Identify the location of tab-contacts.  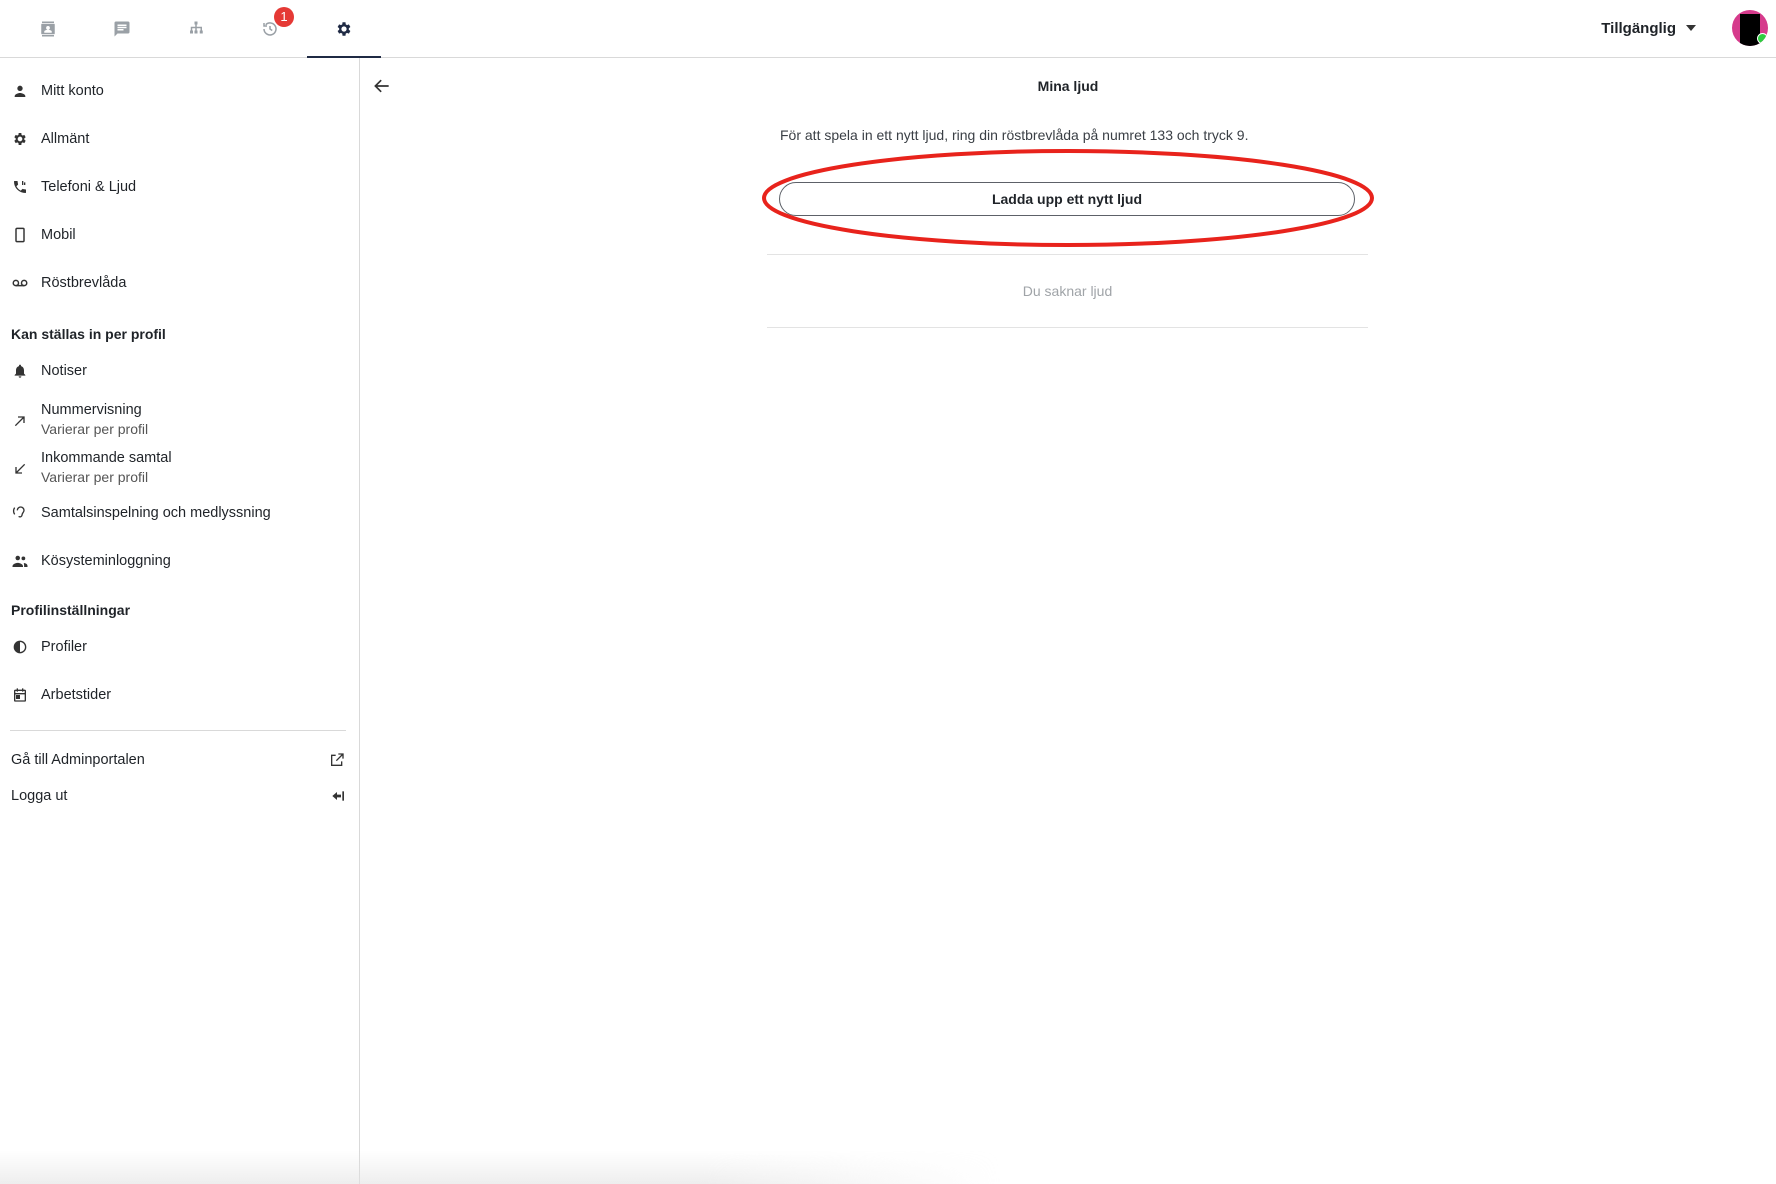
(48, 28).